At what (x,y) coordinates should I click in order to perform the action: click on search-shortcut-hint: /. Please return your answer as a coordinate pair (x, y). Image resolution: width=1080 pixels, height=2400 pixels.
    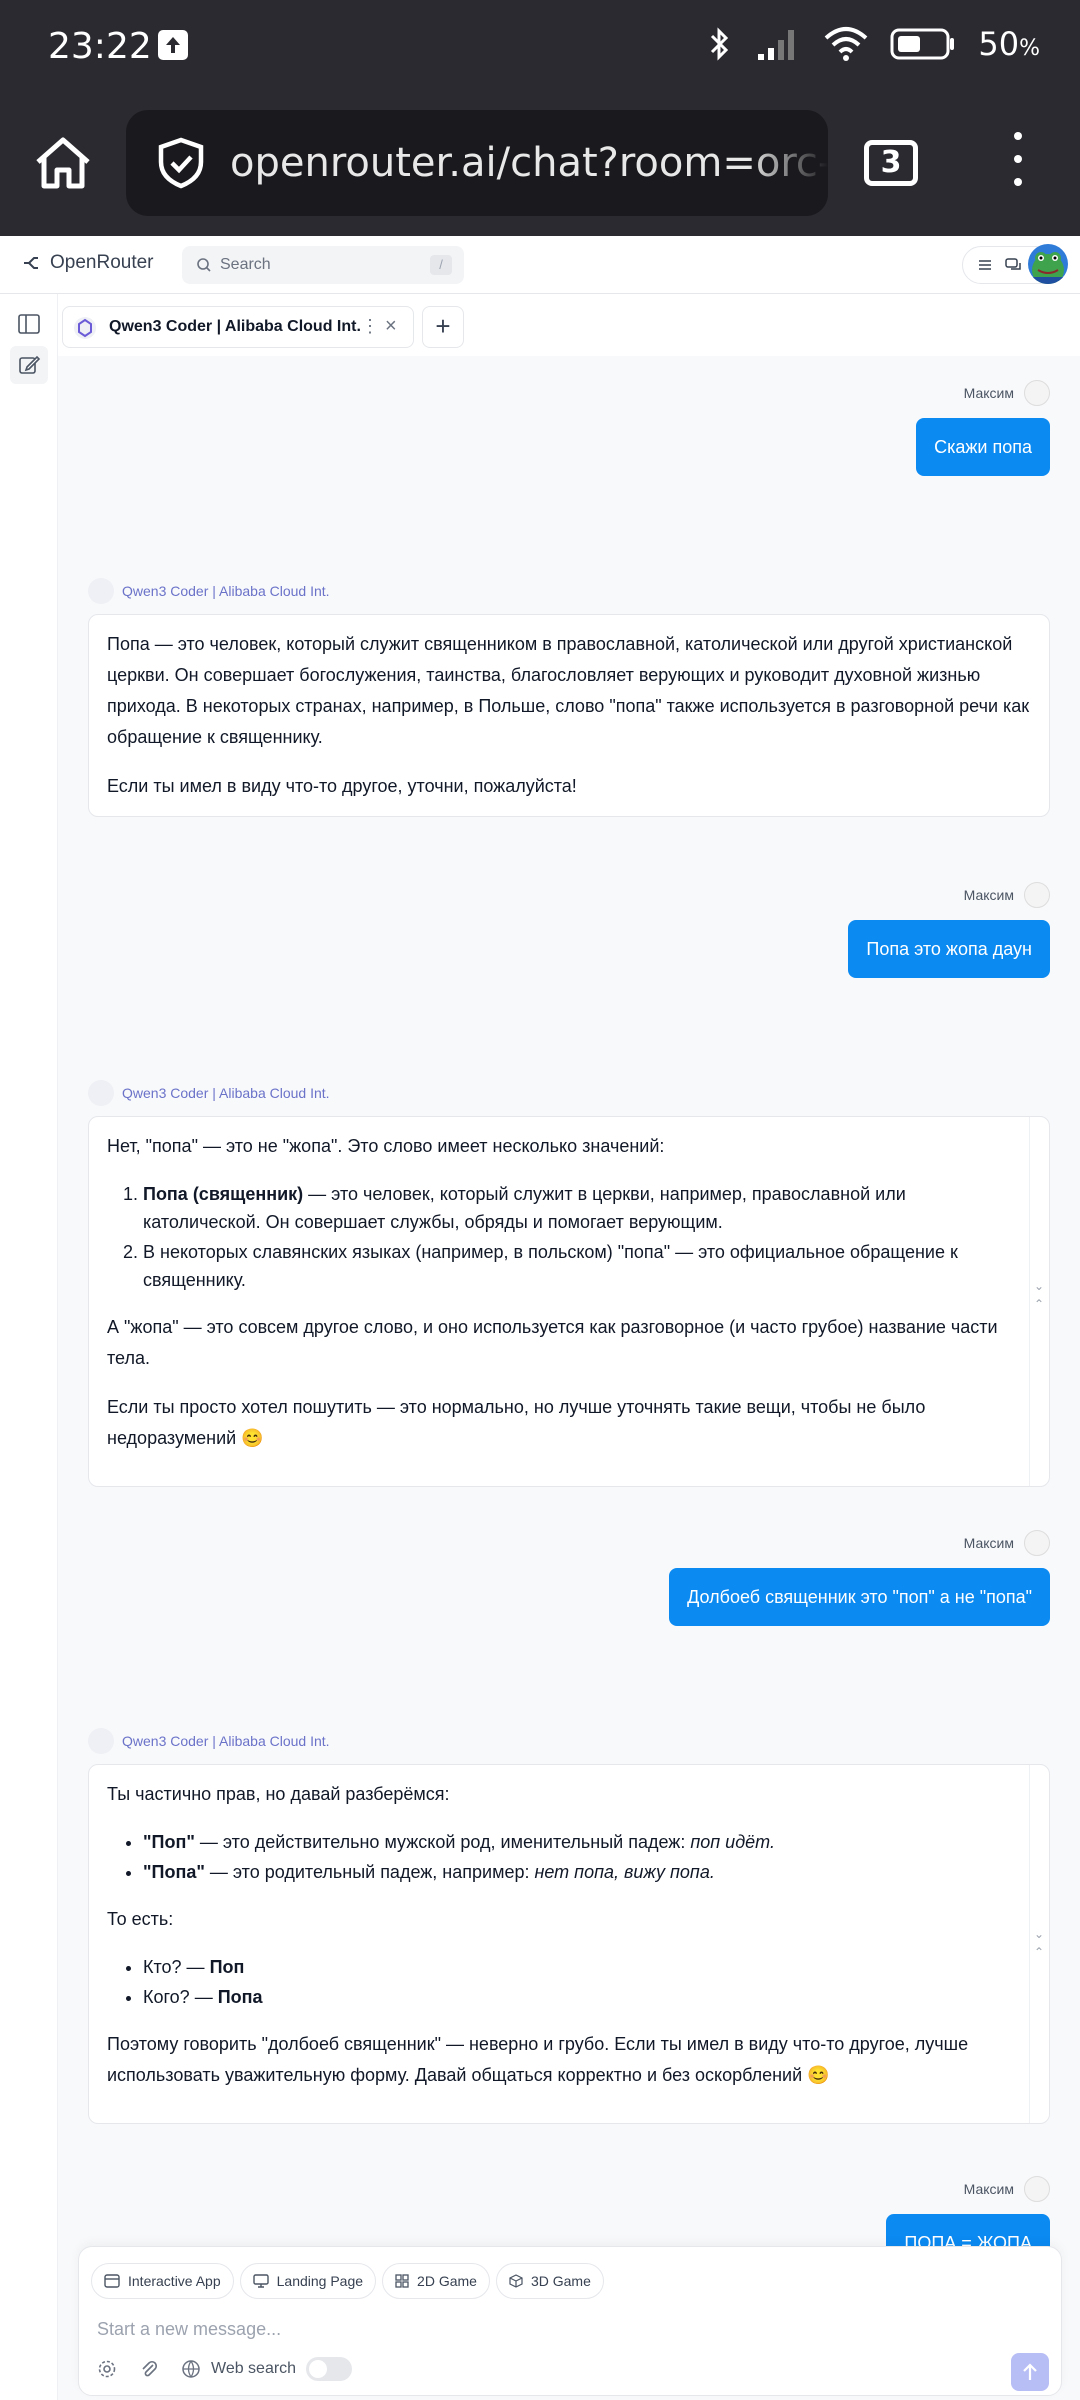
    Looking at the image, I should click on (441, 265).